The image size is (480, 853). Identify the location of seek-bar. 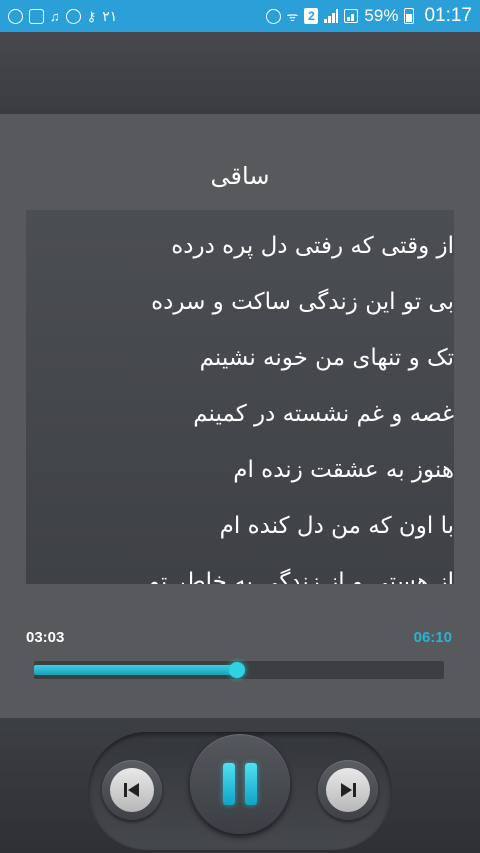
(239, 671).